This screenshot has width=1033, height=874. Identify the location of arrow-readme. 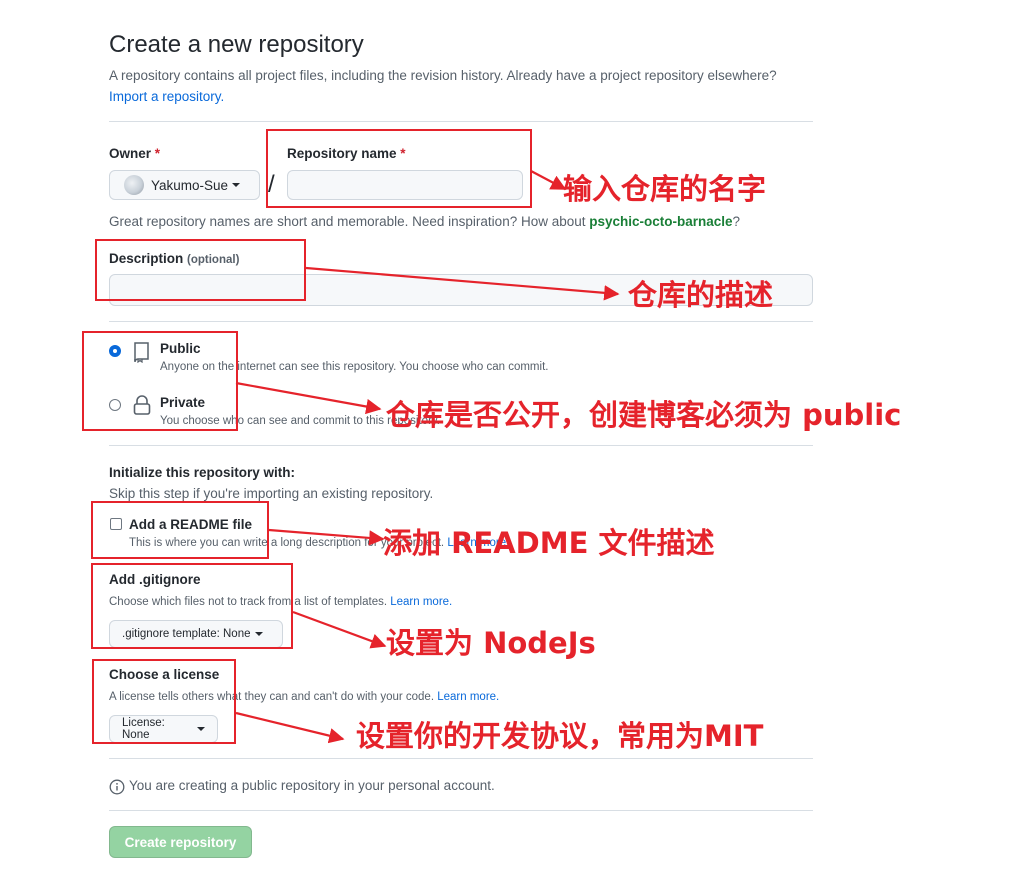
(326, 537).